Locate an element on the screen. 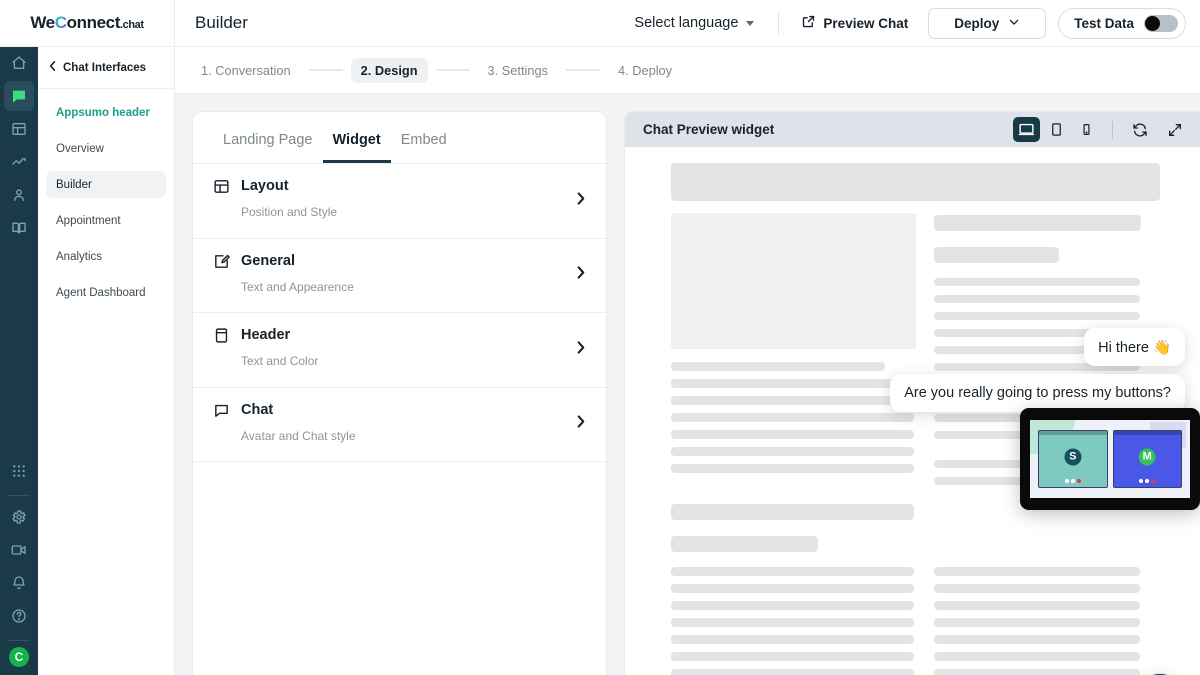  sidebar-item-label: Appsumo header is located at coordinates (103, 112).